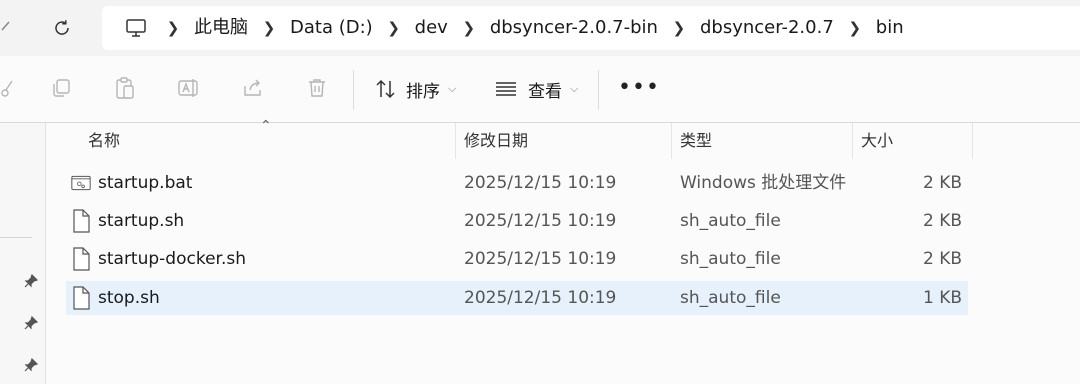 The height and width of the screenshot is (384, 1080). I want to click on more-options-button: •••, so click(639, 88).